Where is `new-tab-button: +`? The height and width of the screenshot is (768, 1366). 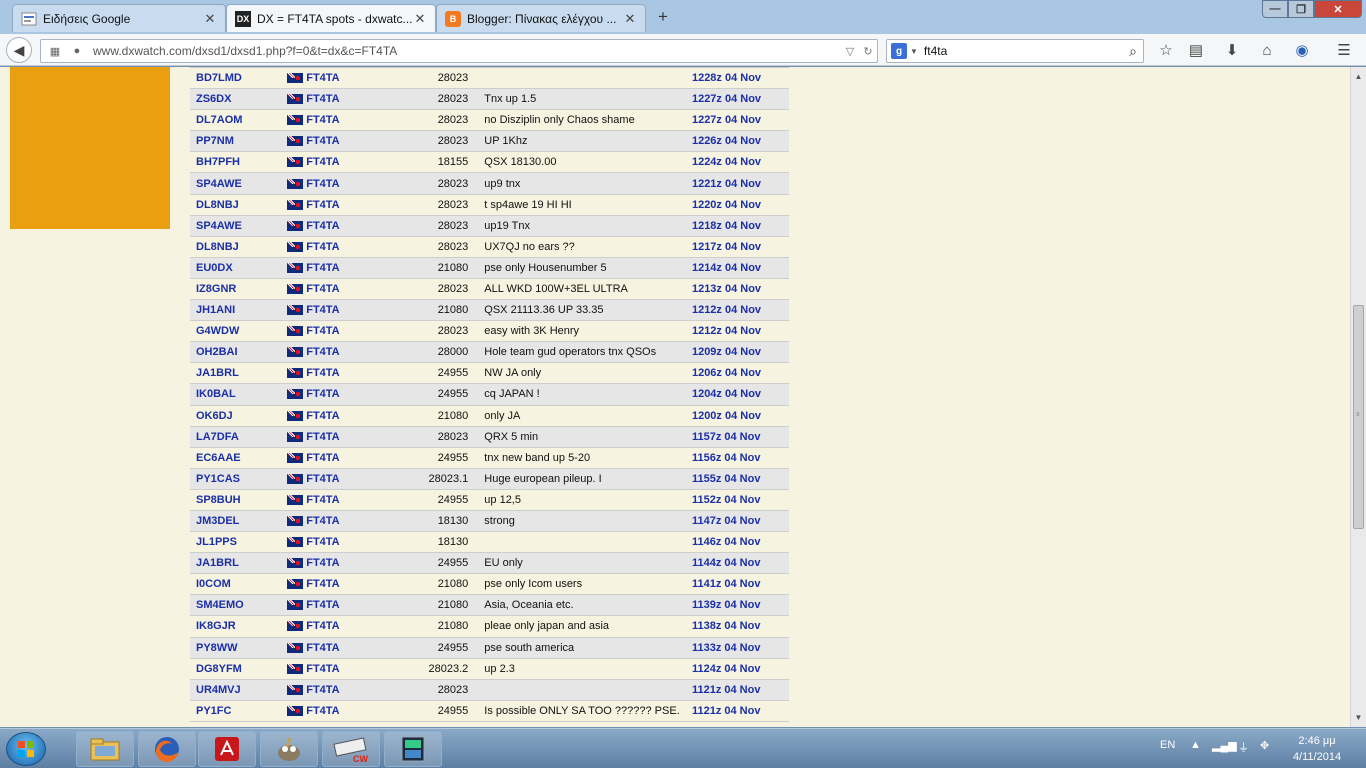
new-tab-button: + is located at coordinates (663, 17).